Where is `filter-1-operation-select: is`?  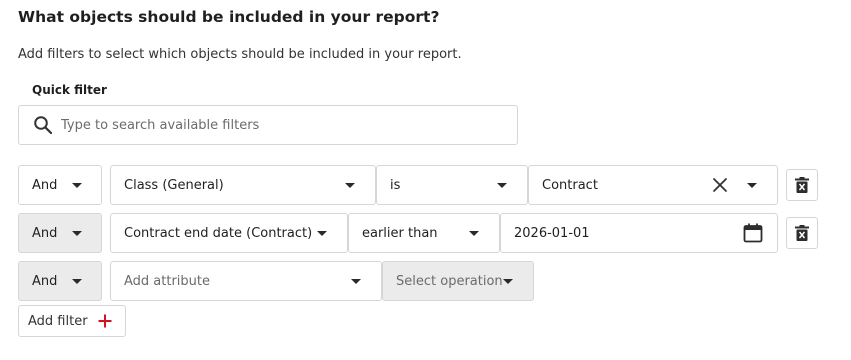
filter-1-operation-select: is is located at coordinates (452, 185).